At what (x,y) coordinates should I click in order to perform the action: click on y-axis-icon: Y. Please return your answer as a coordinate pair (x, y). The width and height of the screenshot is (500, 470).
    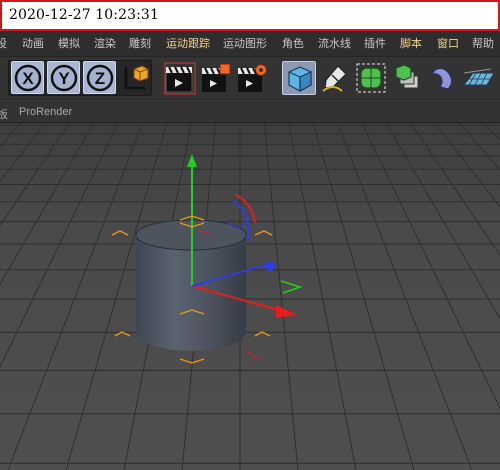
    Looking at the image, I should click on (64, 78).